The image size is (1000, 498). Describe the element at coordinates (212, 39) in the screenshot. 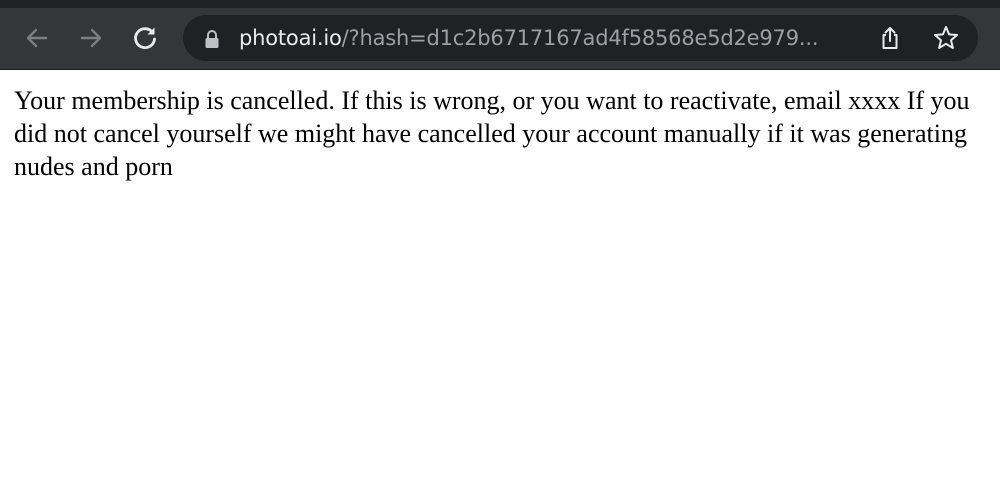

I see `lock-icon` at that location.